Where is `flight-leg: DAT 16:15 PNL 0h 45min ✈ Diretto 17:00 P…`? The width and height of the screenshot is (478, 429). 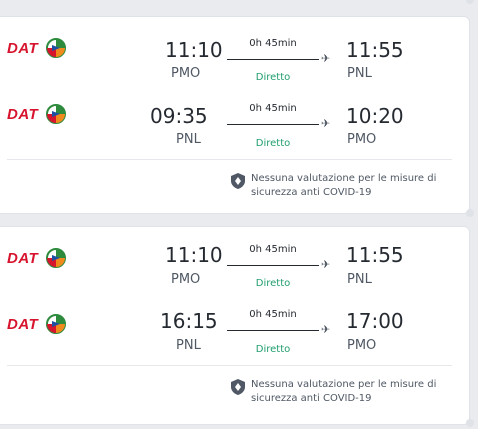 flight-leg: DAT 16:15 PNL 0h 45min ✈ Diretto 17:00 P… is located at coordinates (235, 335).